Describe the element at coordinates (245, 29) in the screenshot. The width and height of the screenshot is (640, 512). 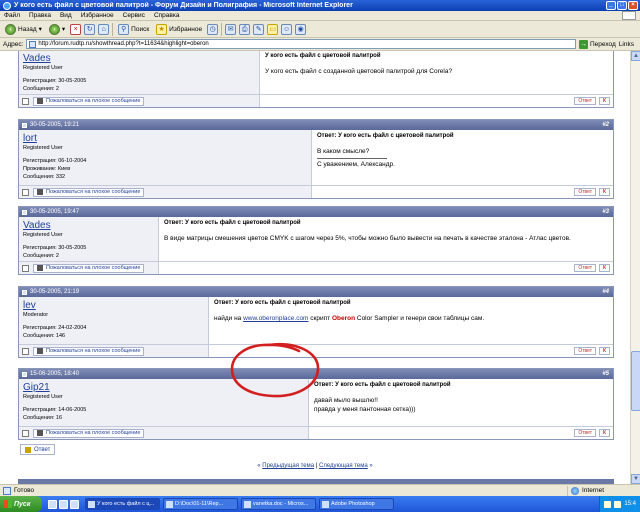
I see `print-icon: ⎙` at that location.